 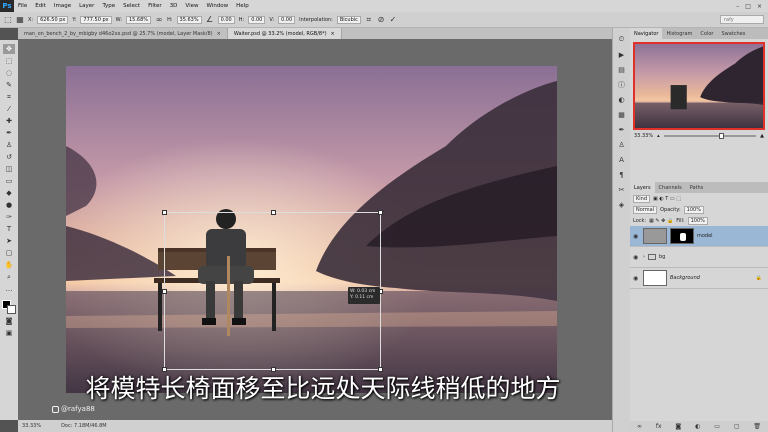 What do you see at coordinates (9, 169) in the screenshot?
I see `eraser-icon: ◫` at bounding box center [9, 169].